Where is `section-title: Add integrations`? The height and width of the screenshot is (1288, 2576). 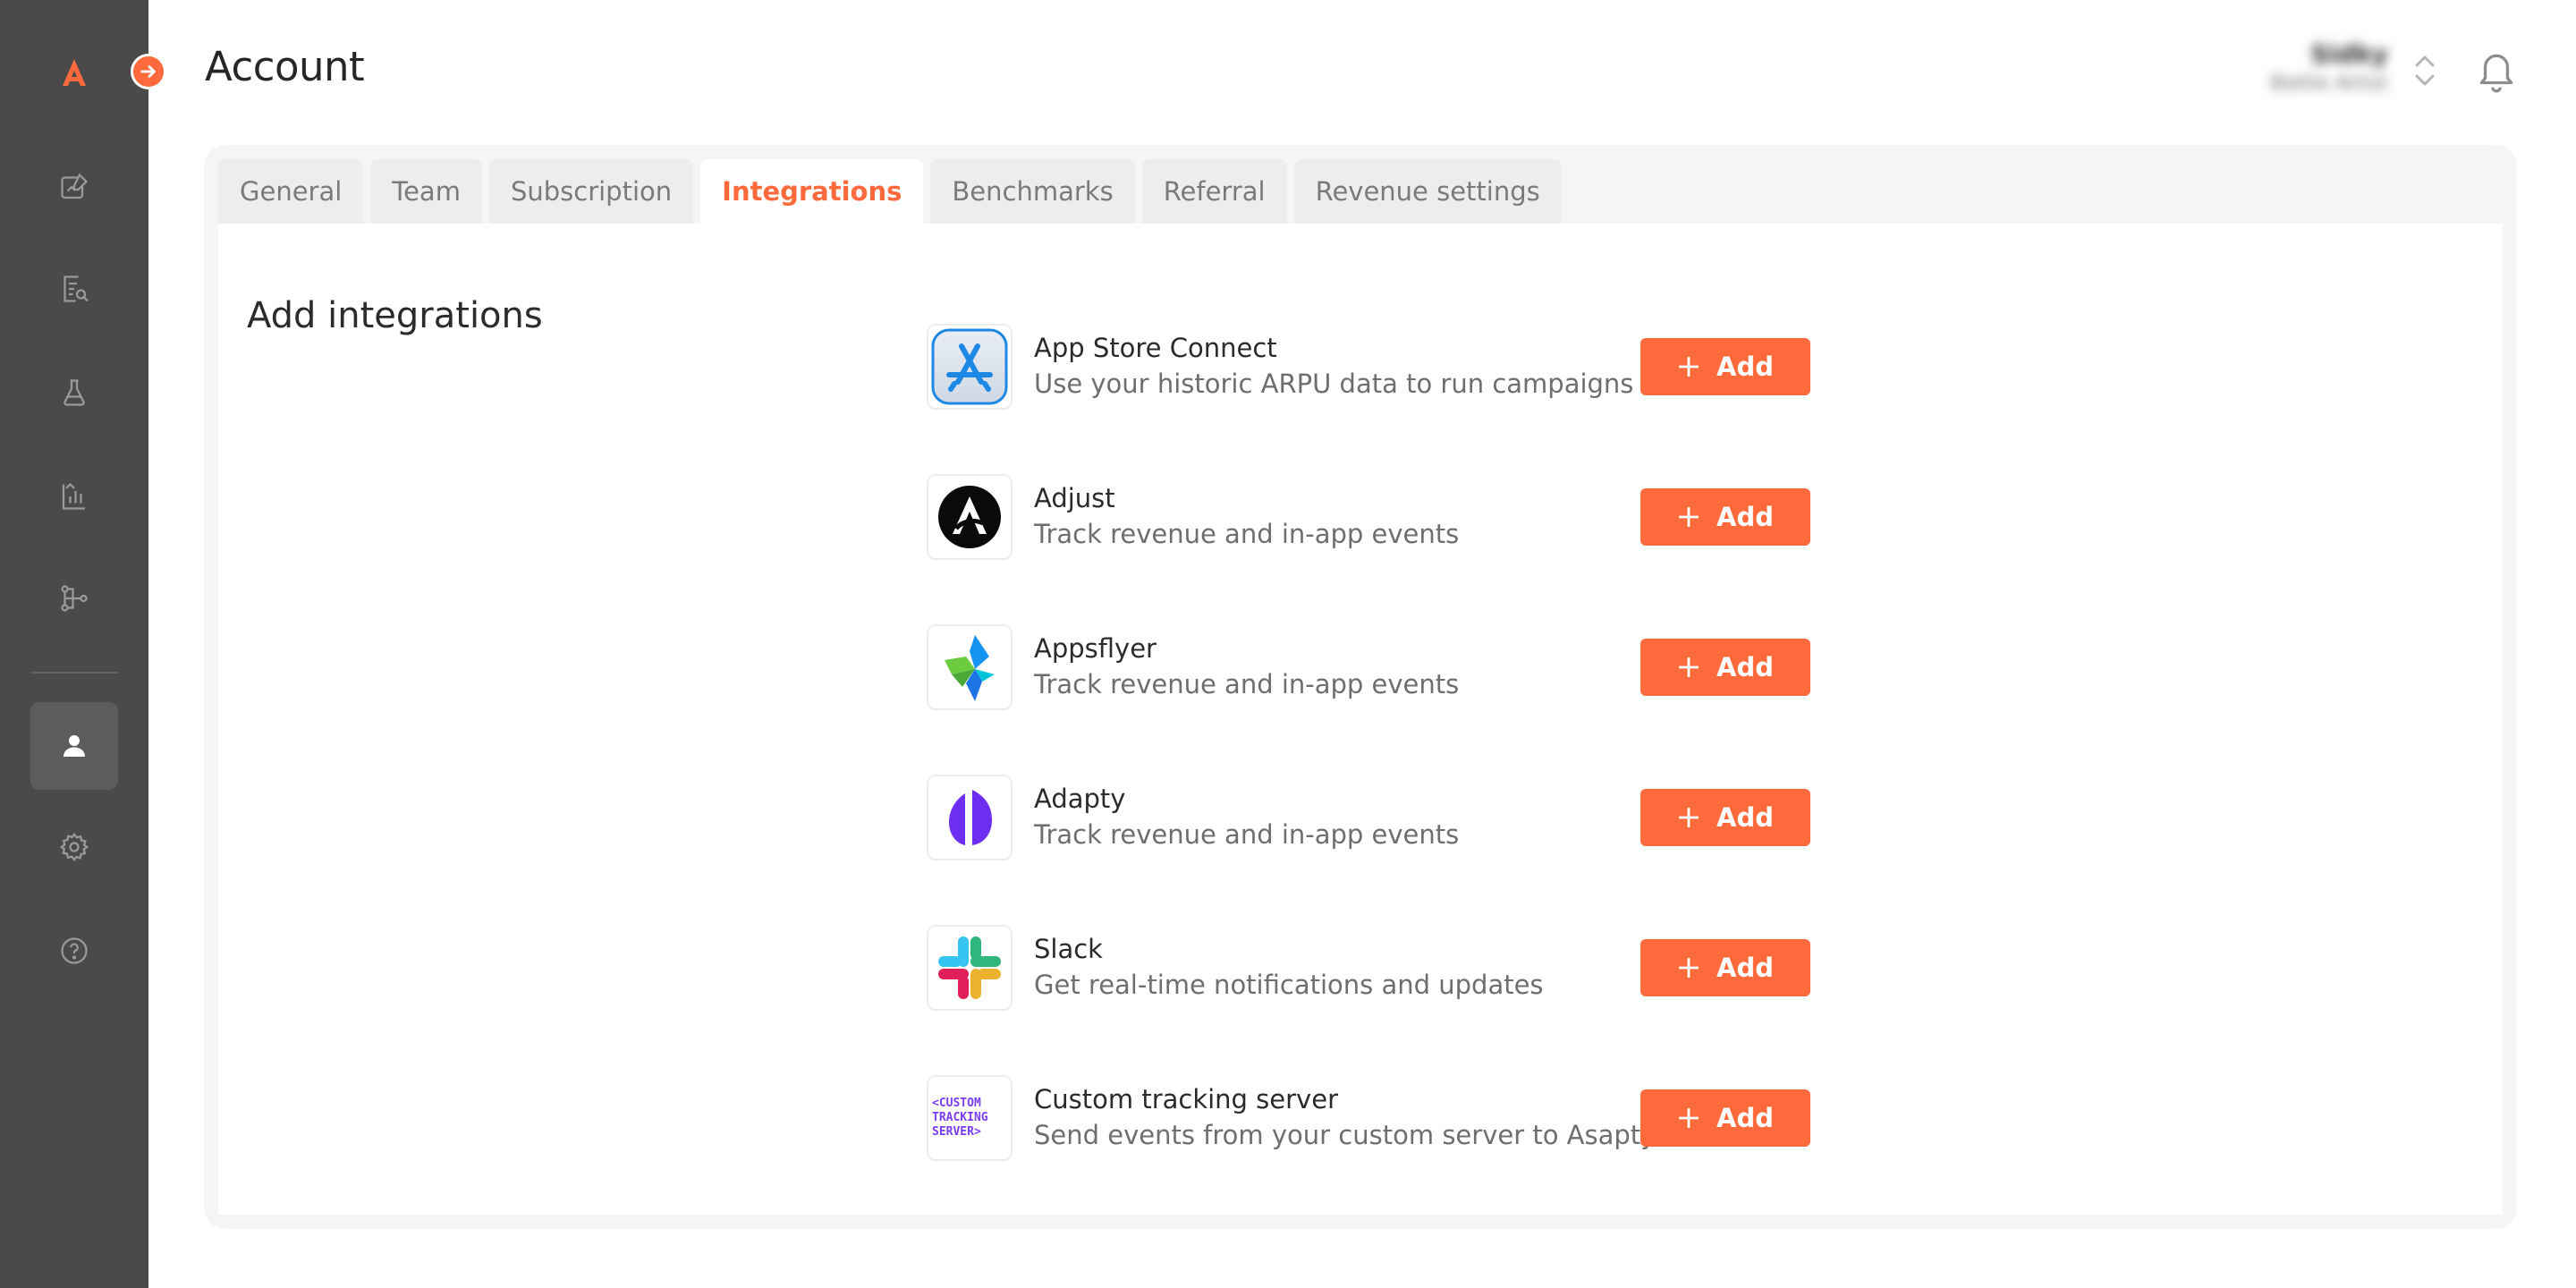 section-title: Add integrations is located at coordinates (395, 315).